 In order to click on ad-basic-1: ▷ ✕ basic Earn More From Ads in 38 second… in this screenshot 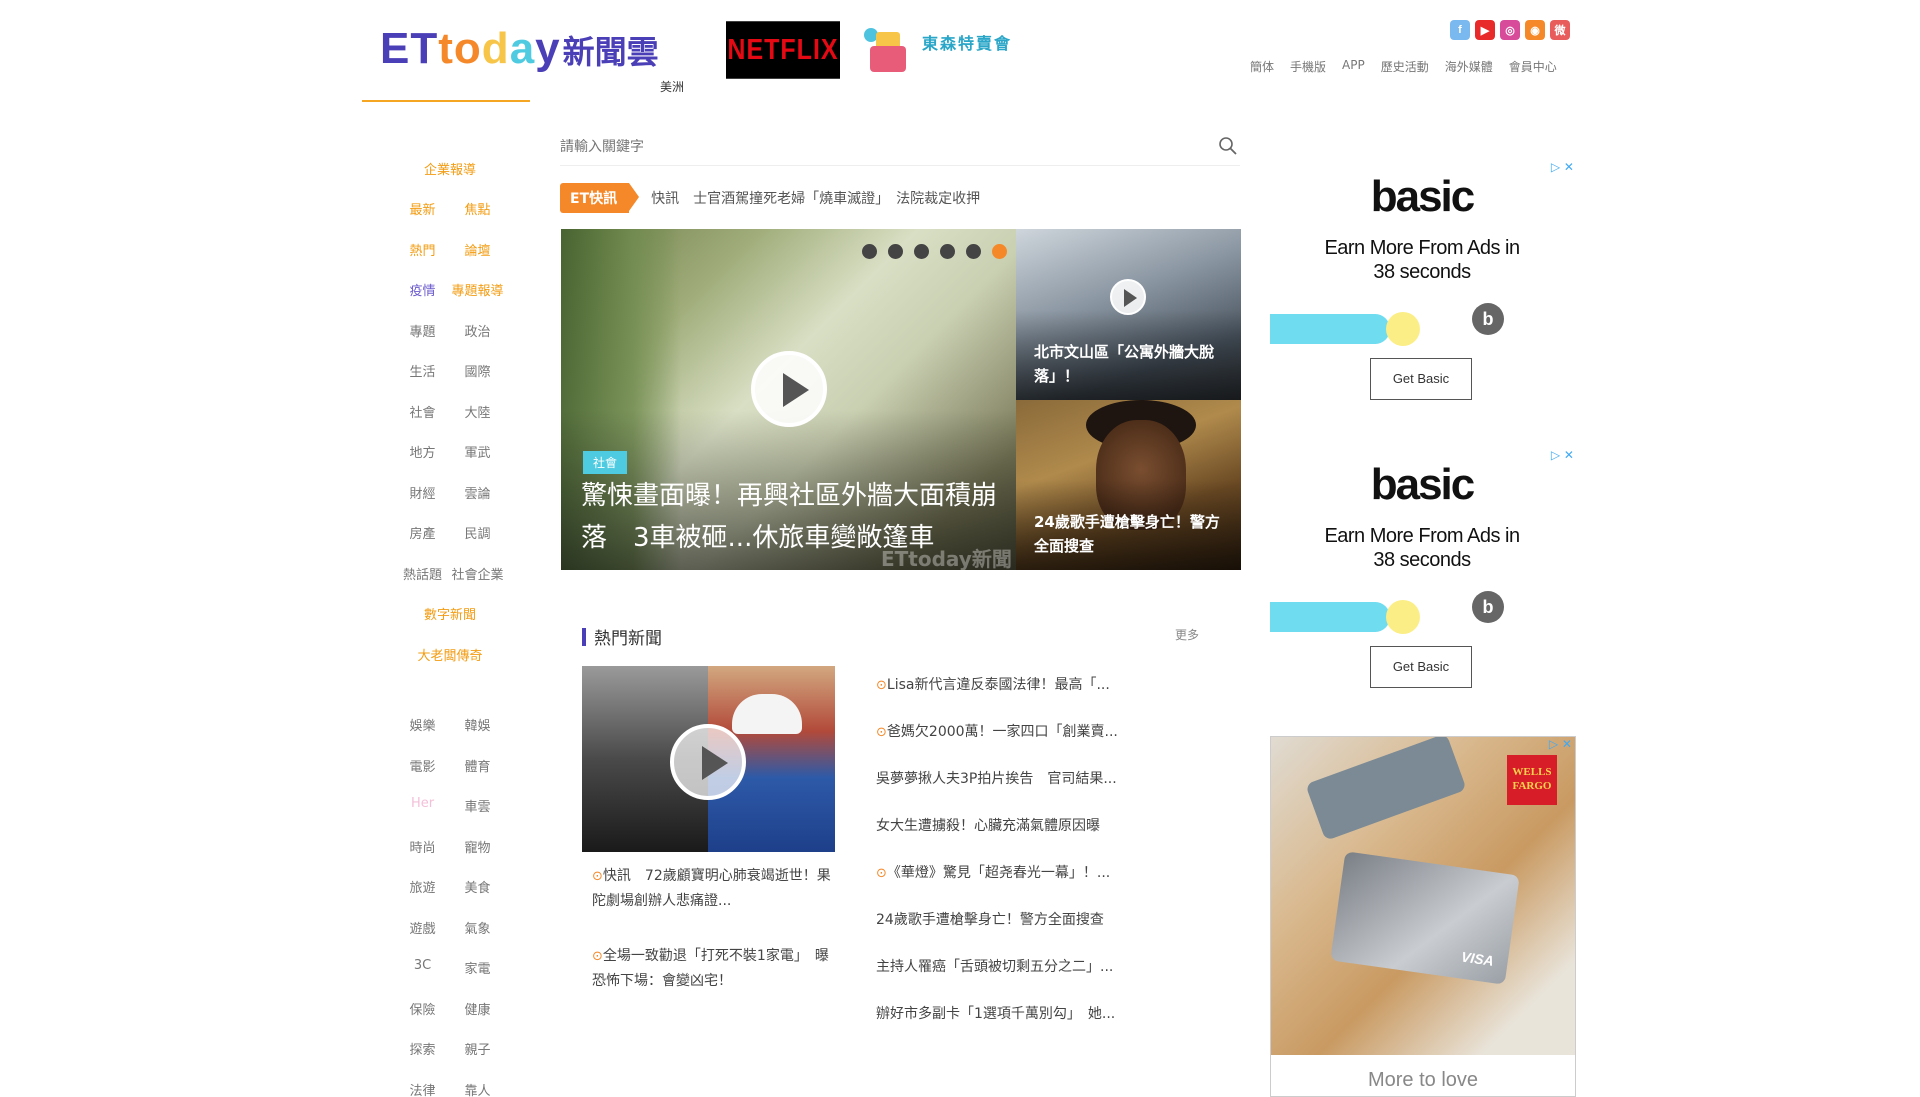, I will do `click(1422, 285)`.